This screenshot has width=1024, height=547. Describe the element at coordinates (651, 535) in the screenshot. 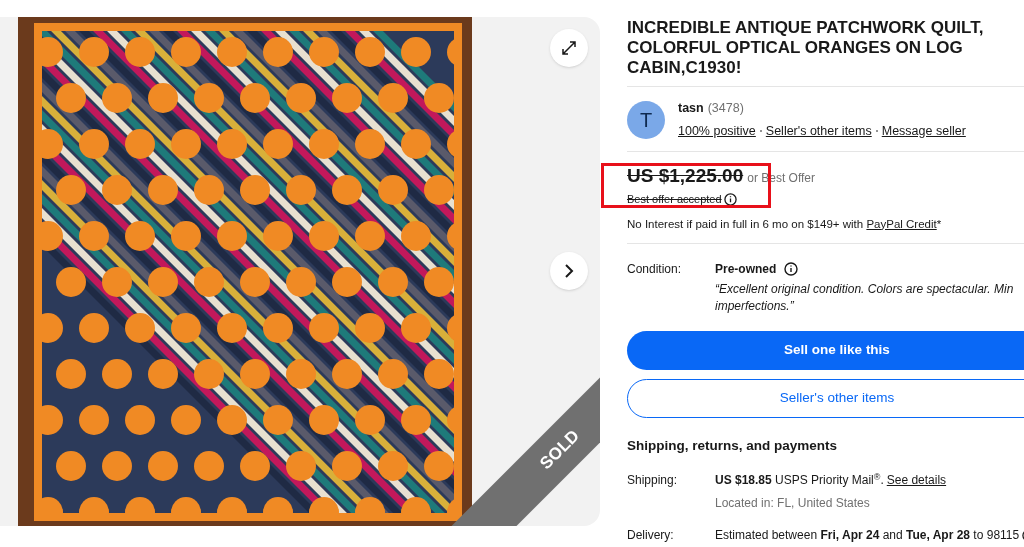

I see `detail-label: Delivery:` at that location.